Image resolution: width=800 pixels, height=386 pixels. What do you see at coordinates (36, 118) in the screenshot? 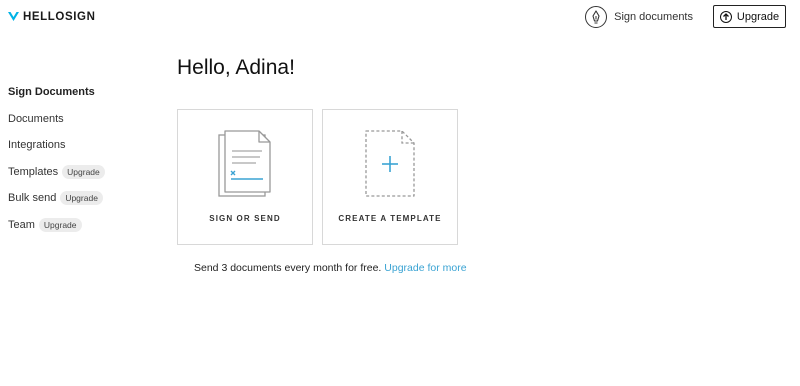
I see `sidebar-item-label: Documents` at bounding box center [36, 118].